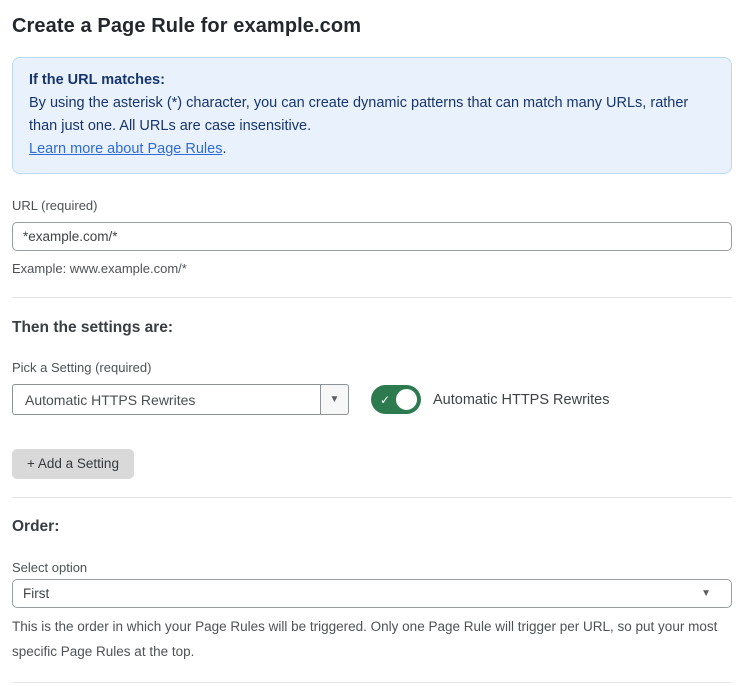 The width and height of the screenshot is (743, 686). What do you see at coordinates (55, 205) in the screenshot?
I see `url-field-label: URL (required)` at bounding box center [55, 205].